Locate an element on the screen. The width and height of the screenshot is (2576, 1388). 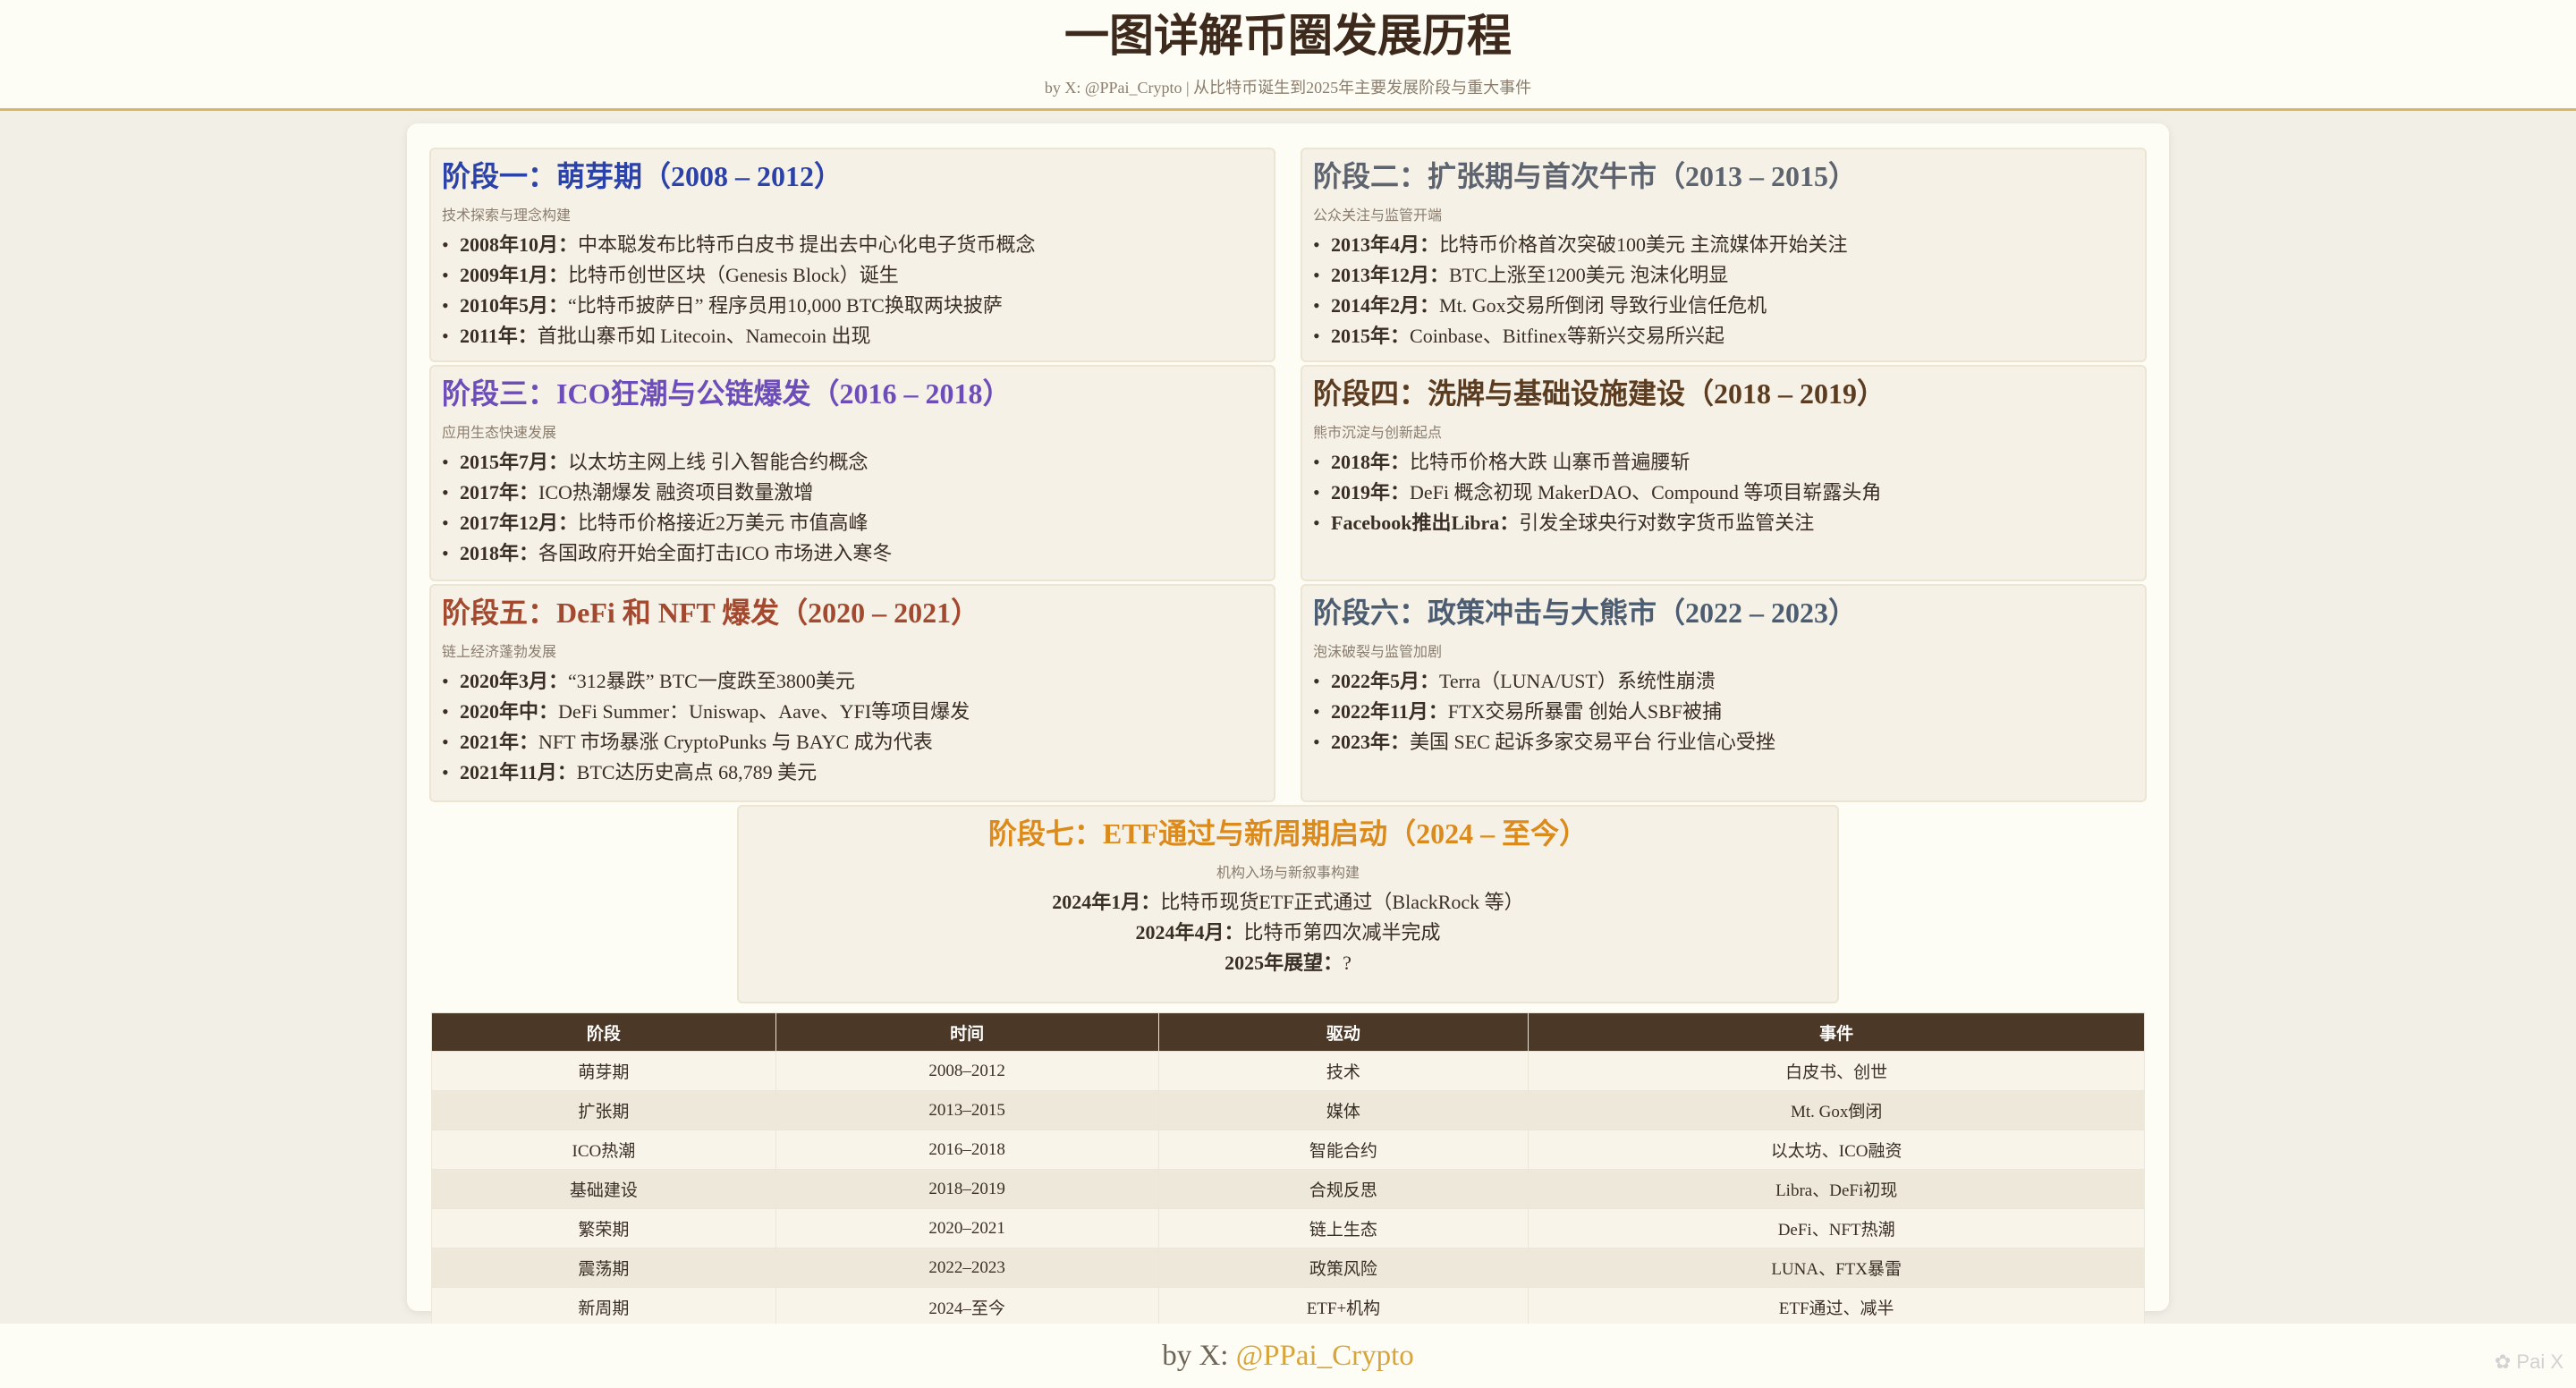
stage-title: 阶段三：ICO狂潮与公链爆发（2016 – 2018） is located at coordinates (727, 394).